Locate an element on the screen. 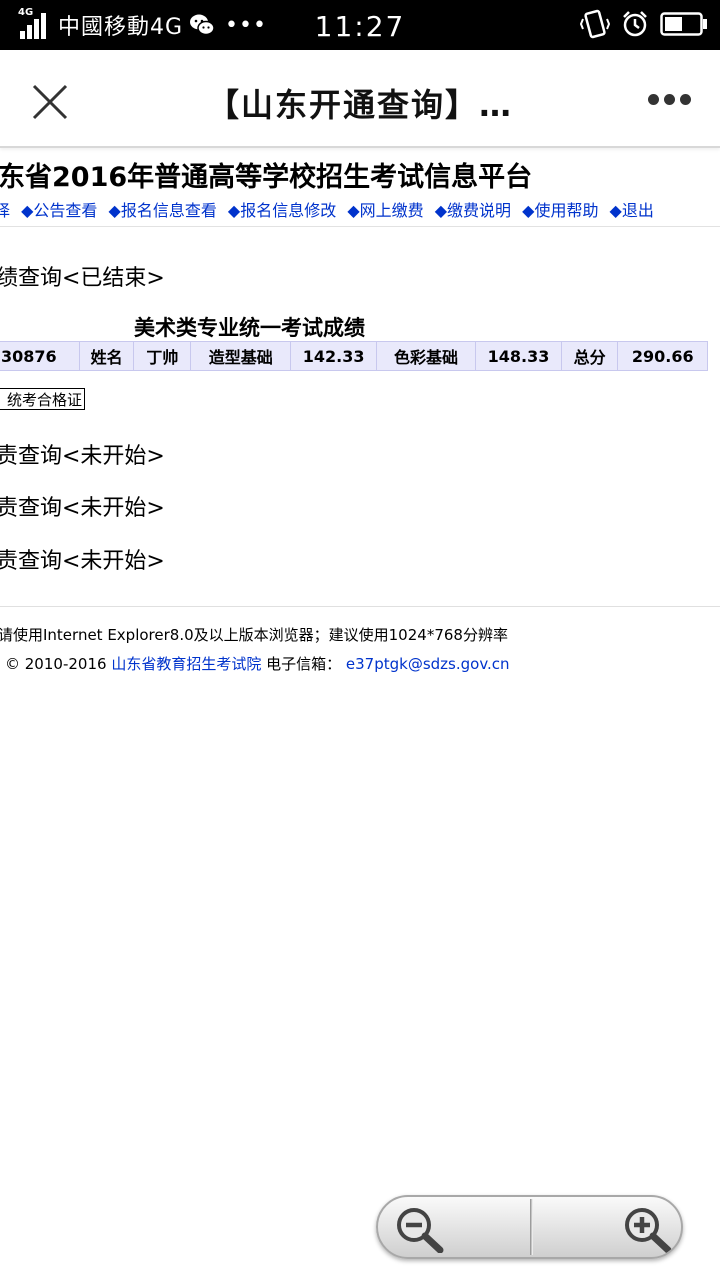 The image size is (720, 1280). subject1-score-cell: 142.33 is located at coordinates (333, 356).